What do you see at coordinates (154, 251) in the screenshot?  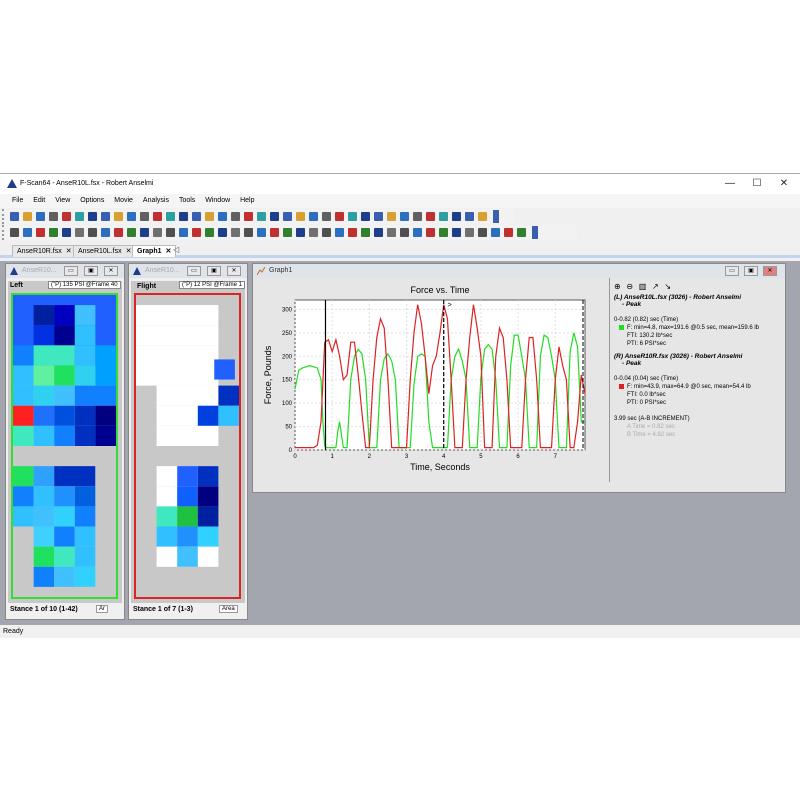 I see `tab-graph1: Graph1 ✕` at bounding box center [154, 251].